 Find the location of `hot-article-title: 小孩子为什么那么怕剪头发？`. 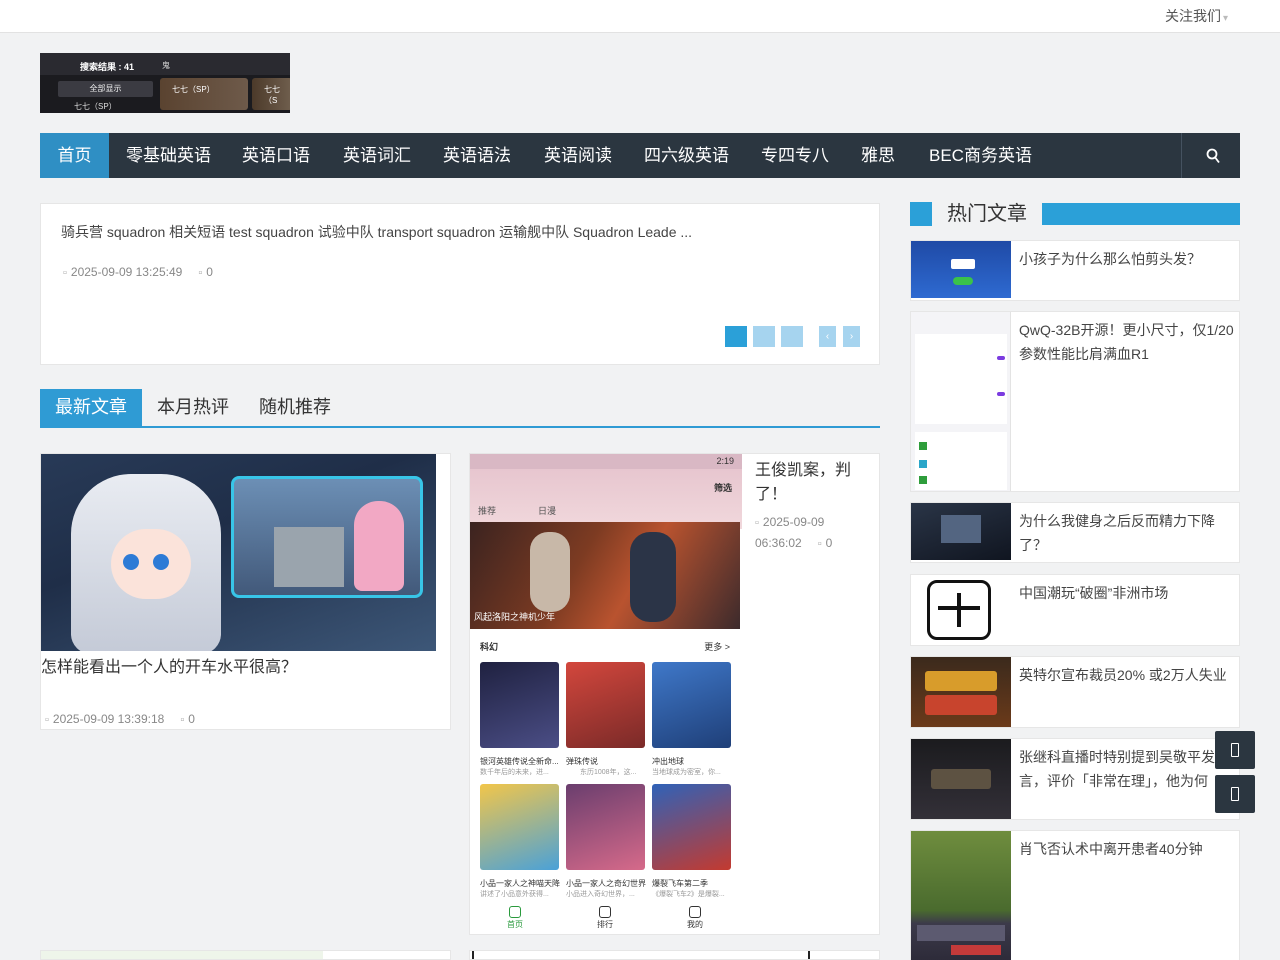

hot-article-title: 小孩子为什么那么怕剪头发？ is located at coordinates (1128, 259).